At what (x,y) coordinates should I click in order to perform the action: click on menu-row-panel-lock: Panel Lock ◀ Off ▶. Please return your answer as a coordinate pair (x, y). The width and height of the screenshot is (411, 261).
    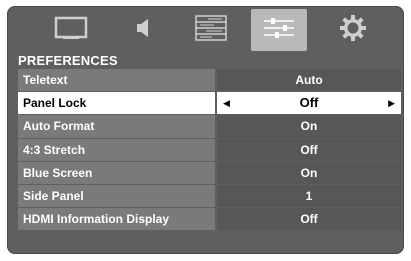
    Looking at the image, I should click on (209, 103).